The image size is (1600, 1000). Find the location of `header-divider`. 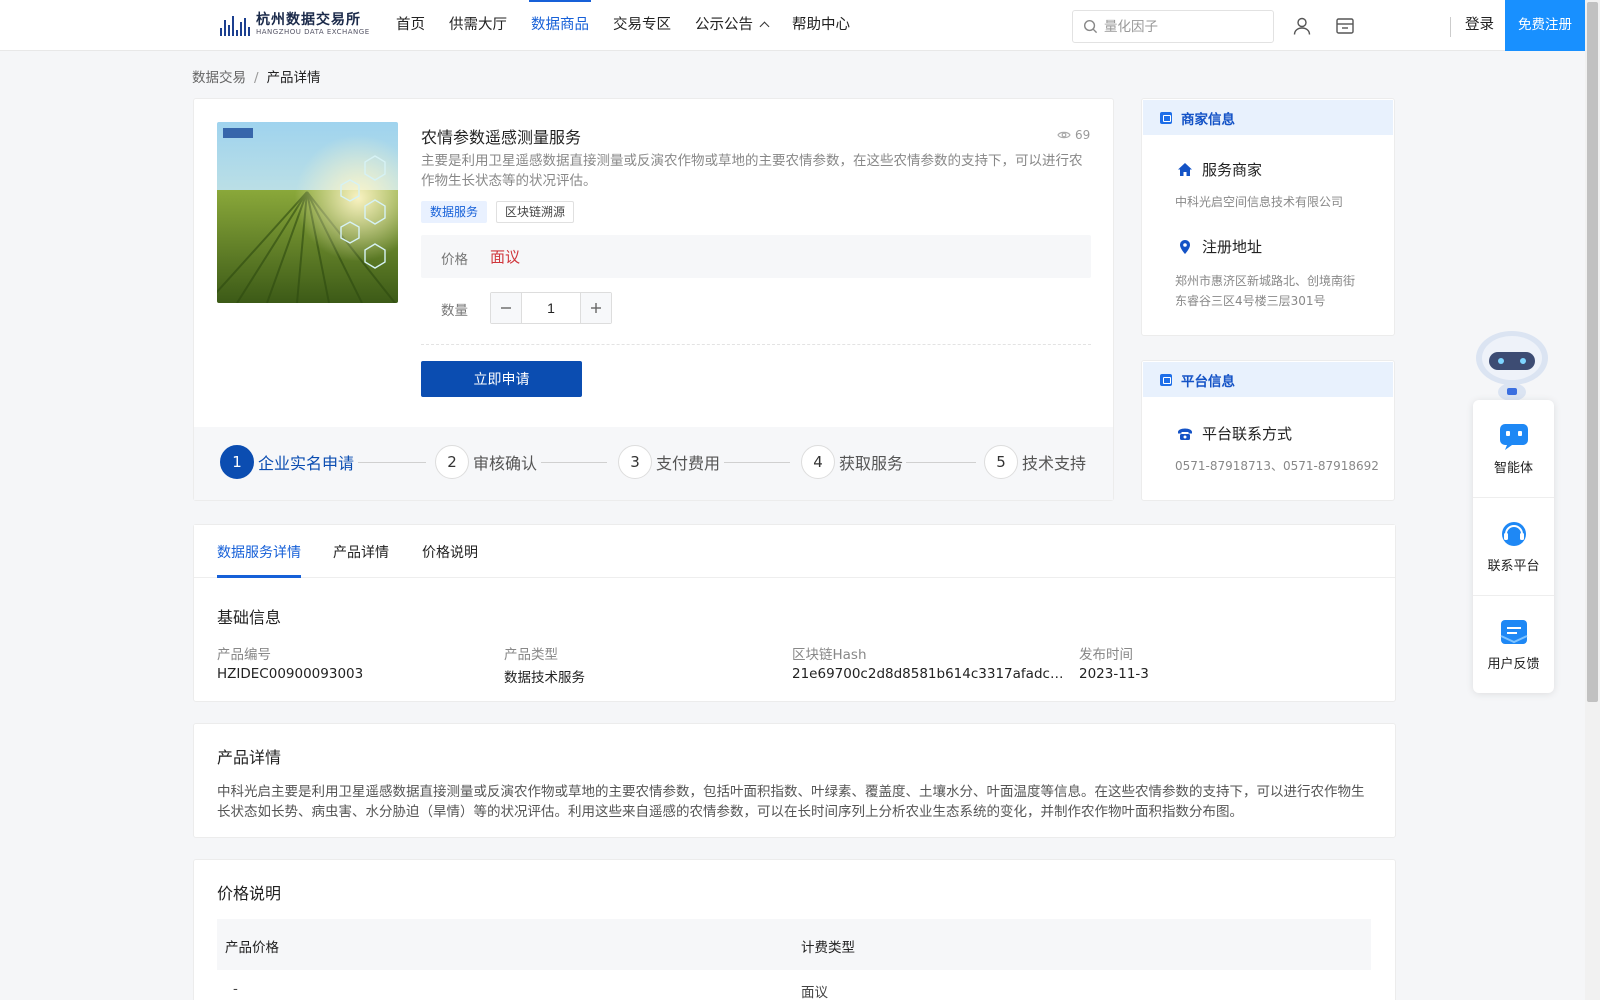

header-divider is located at coordinates (1450, 27).